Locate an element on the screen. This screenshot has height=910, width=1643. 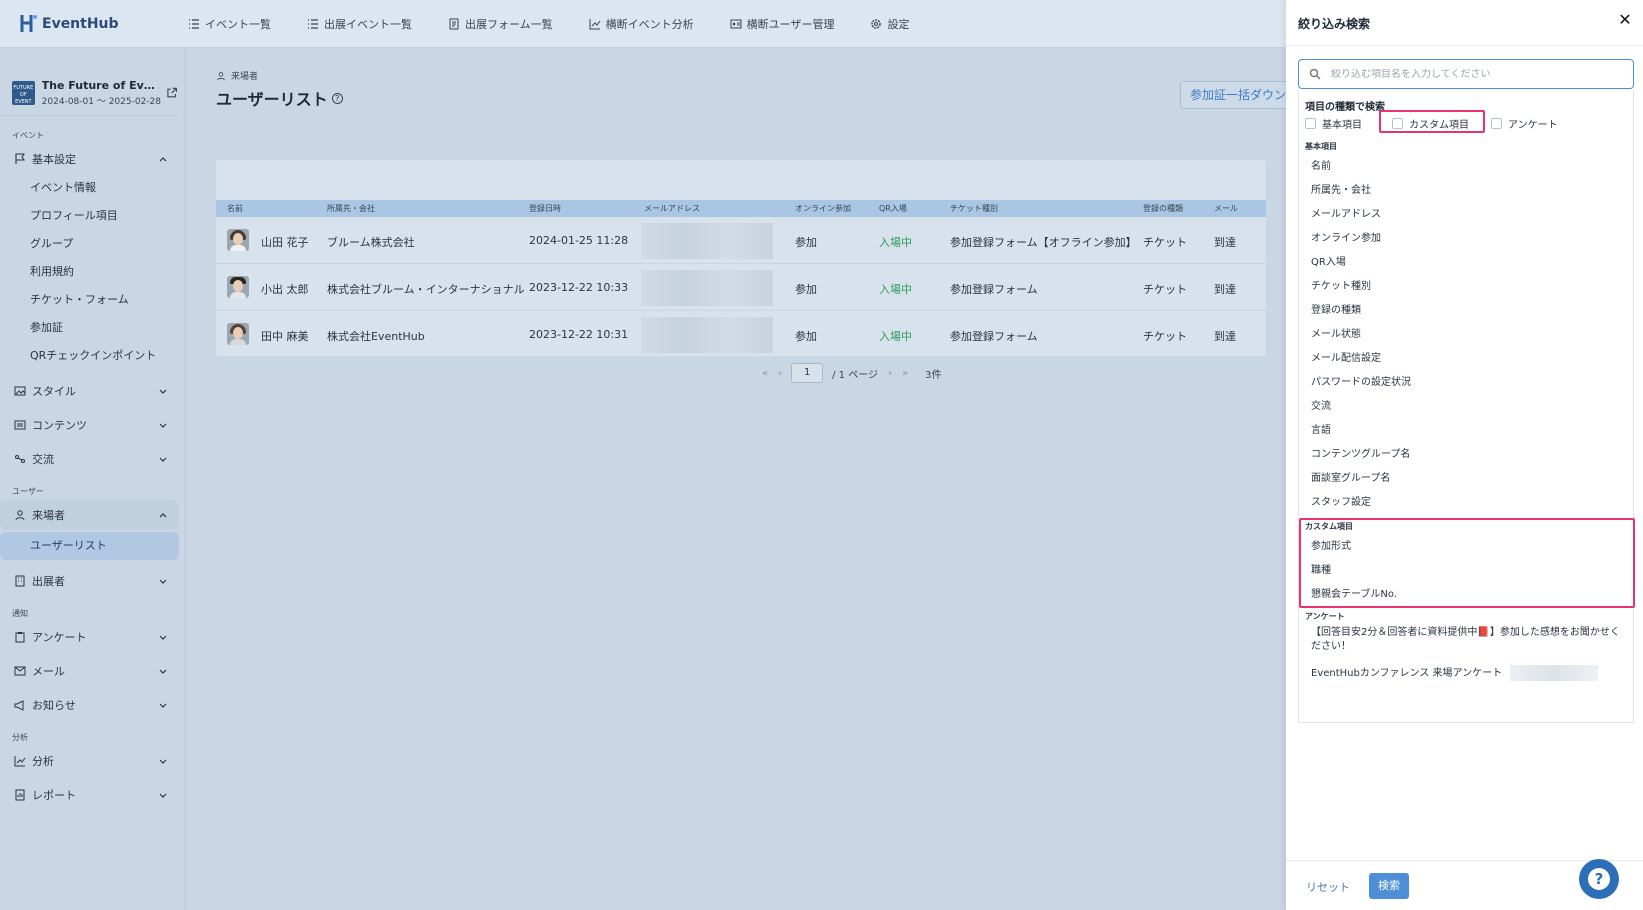
col-reg-type: 登録の種類 is located at coordinates (1163, 208).